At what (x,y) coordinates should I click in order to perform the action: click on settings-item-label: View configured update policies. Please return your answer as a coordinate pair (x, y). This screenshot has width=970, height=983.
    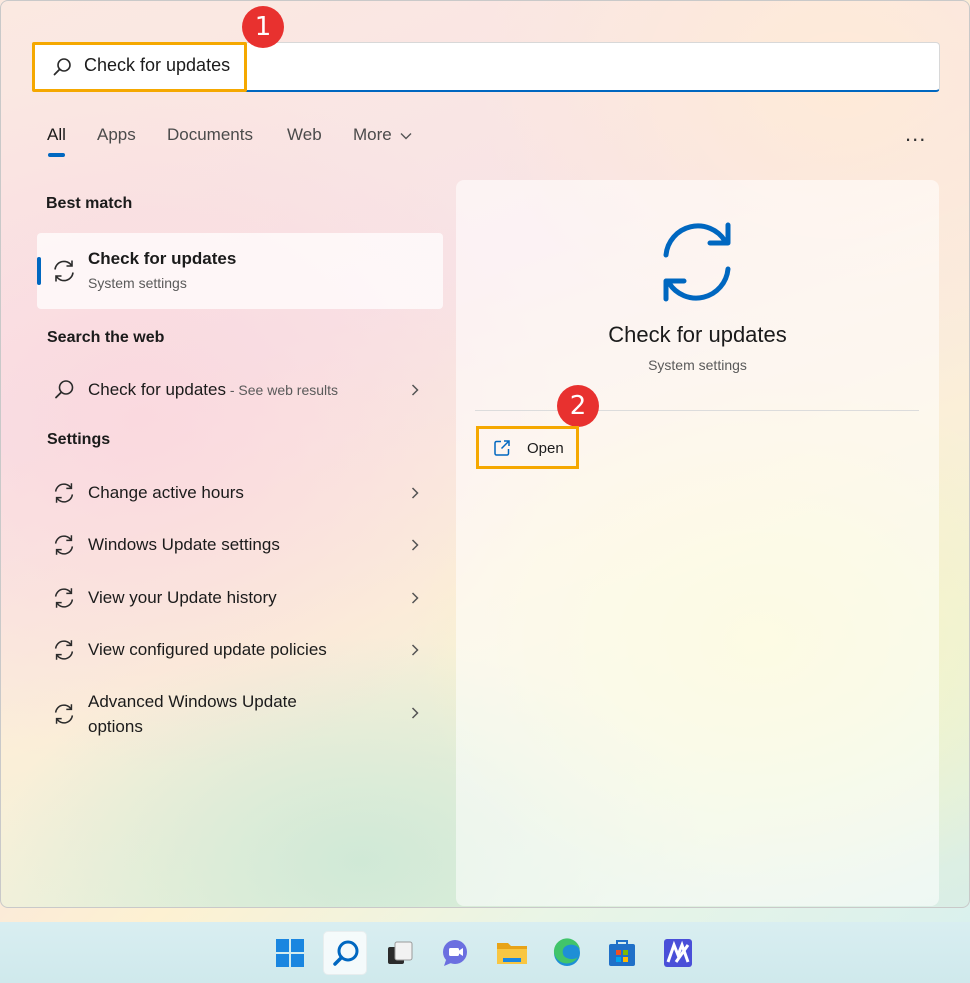
    Looking at the image, I should click on (207, 649).